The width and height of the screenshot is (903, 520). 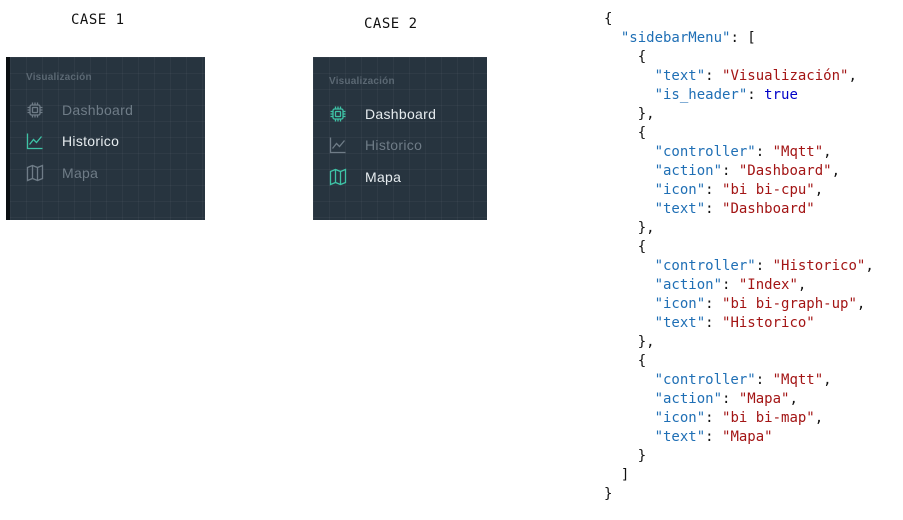 What do you see at coordinates (734, 323) in the screenshot?
I see `code-line: "text": "Historico"` at bounding box center [734, 323].